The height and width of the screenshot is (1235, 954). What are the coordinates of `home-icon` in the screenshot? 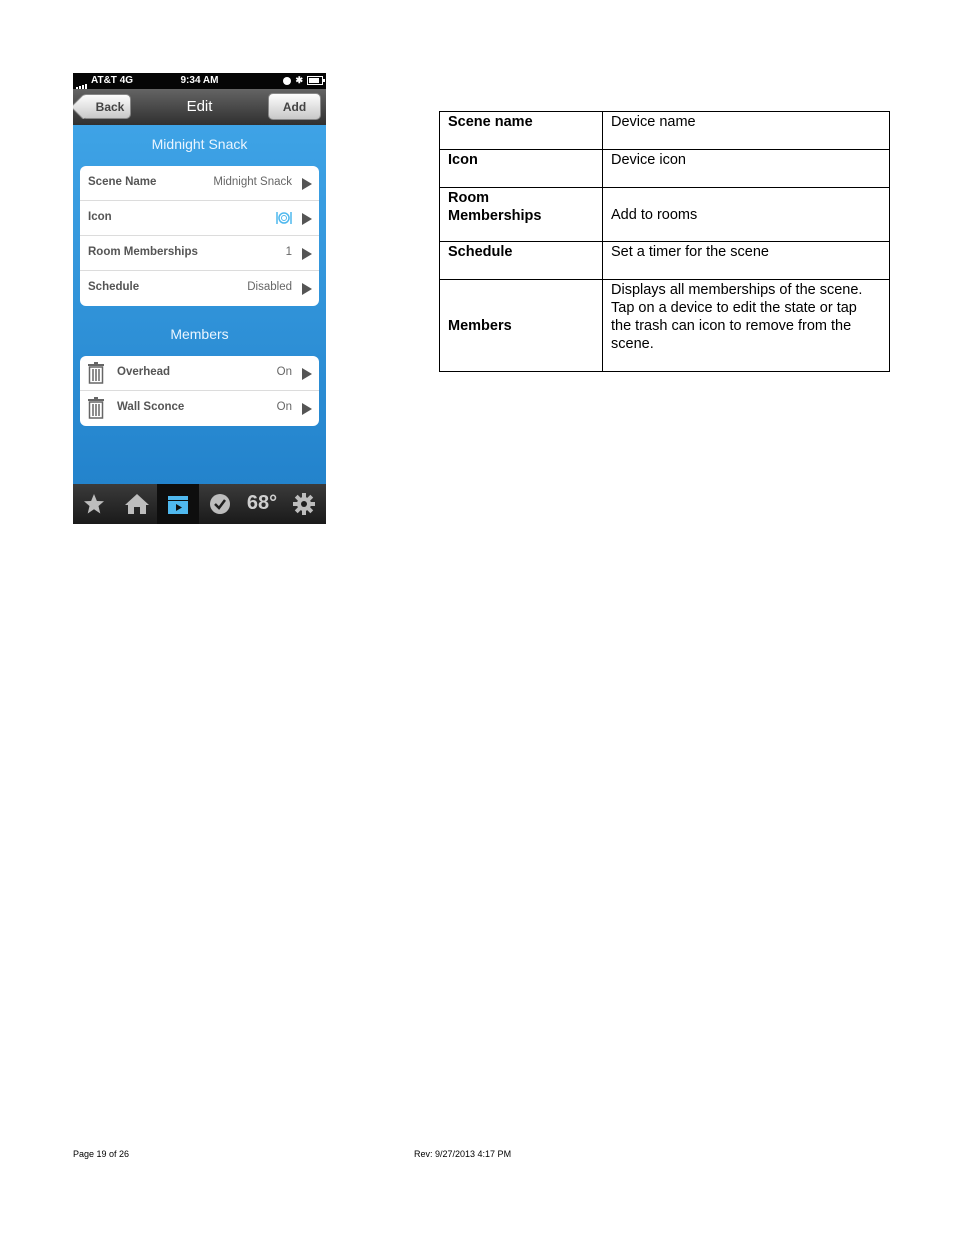 It's located at (137, 504).